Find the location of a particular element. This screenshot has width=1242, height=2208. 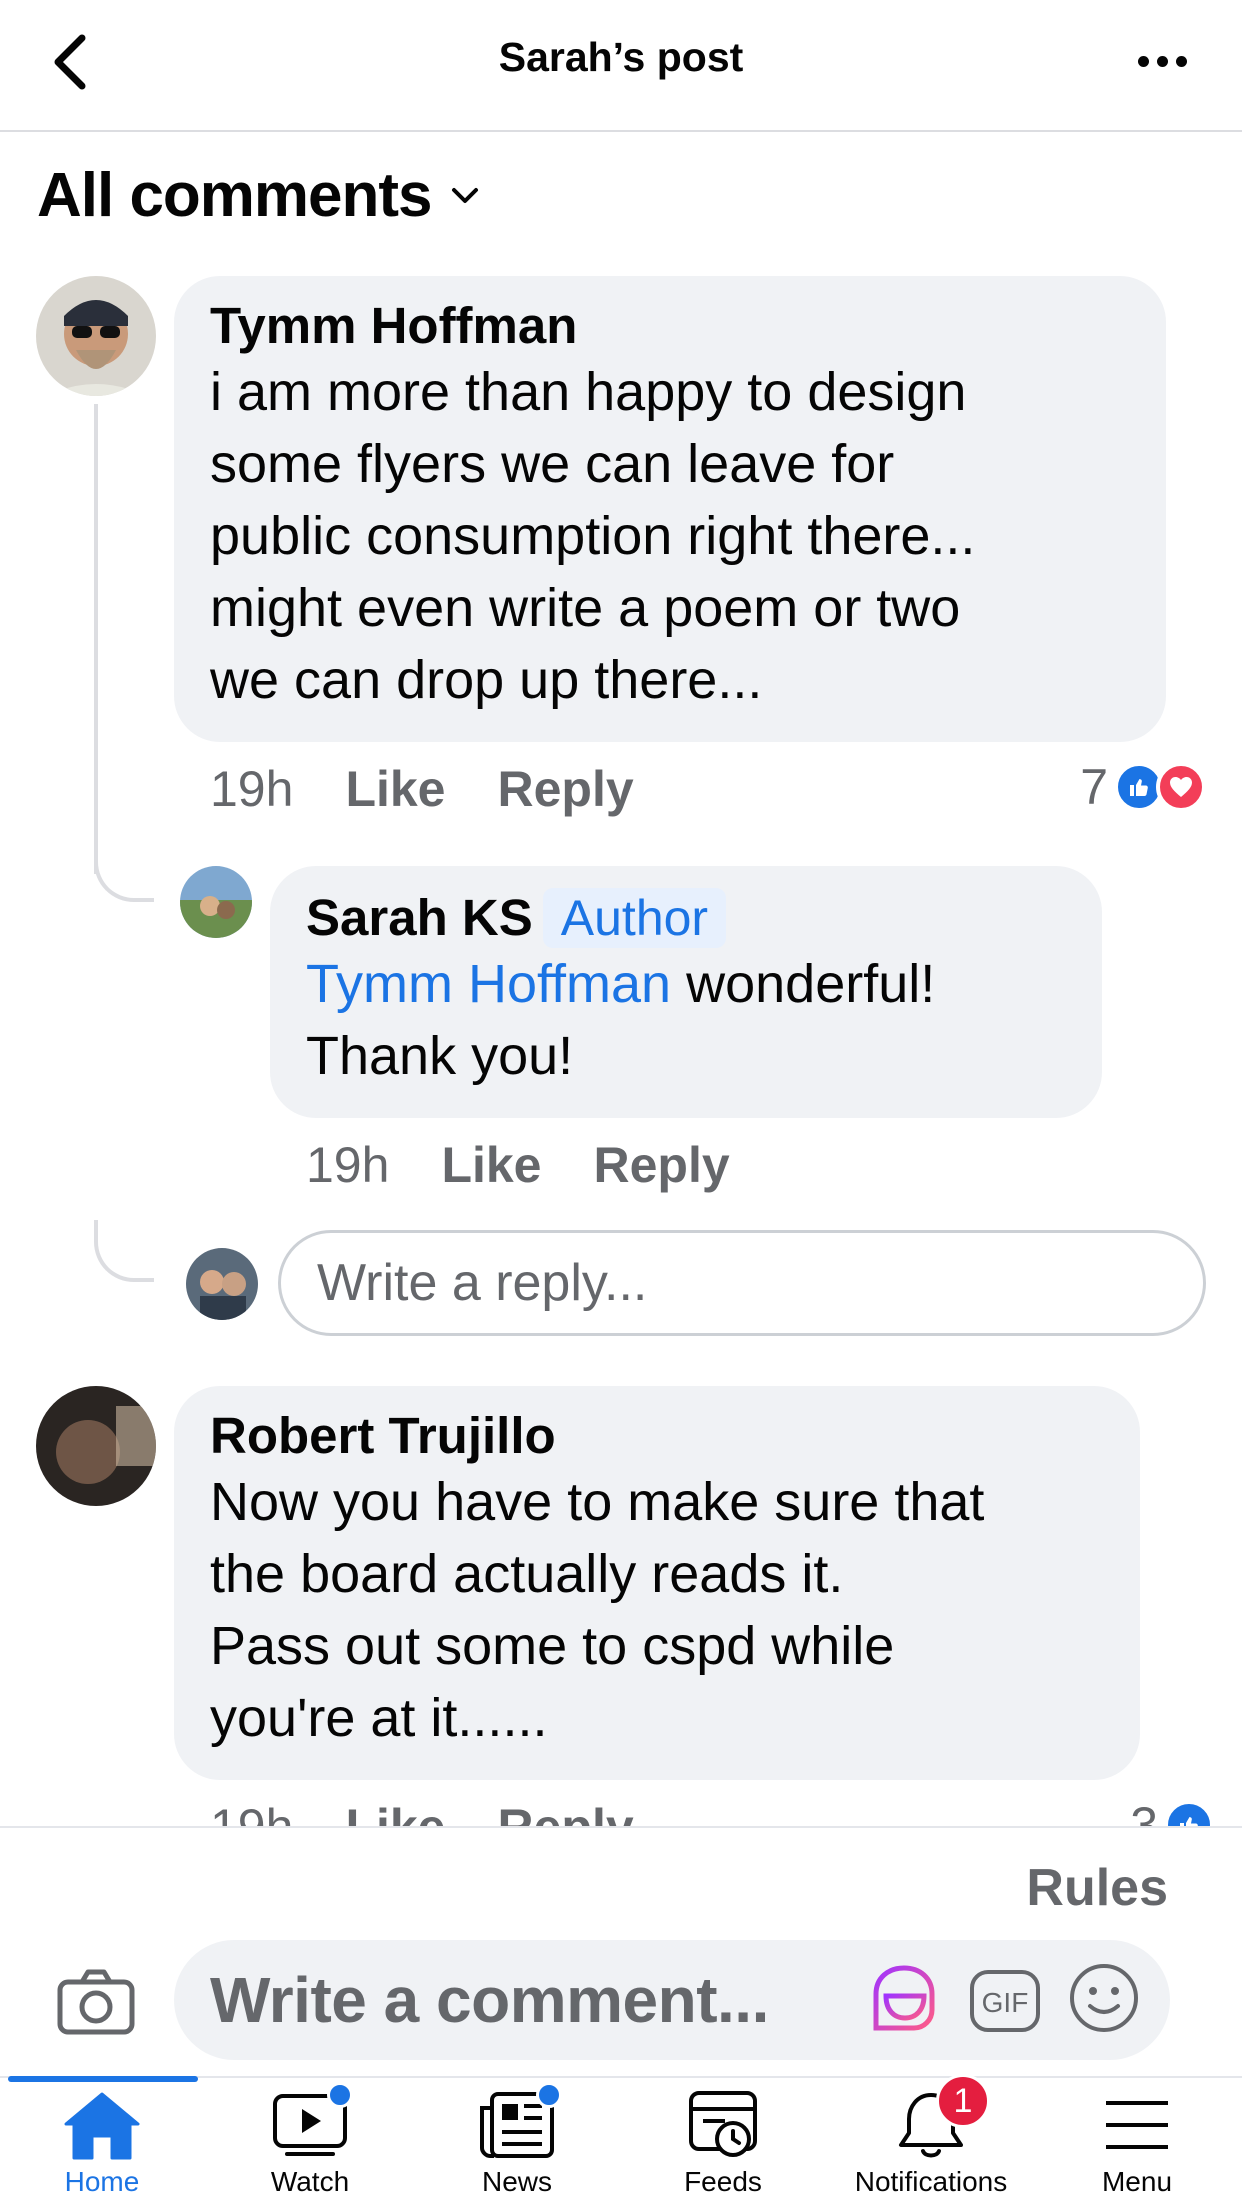

composer-actions: GIF is located at coordinates (1003, 2000).